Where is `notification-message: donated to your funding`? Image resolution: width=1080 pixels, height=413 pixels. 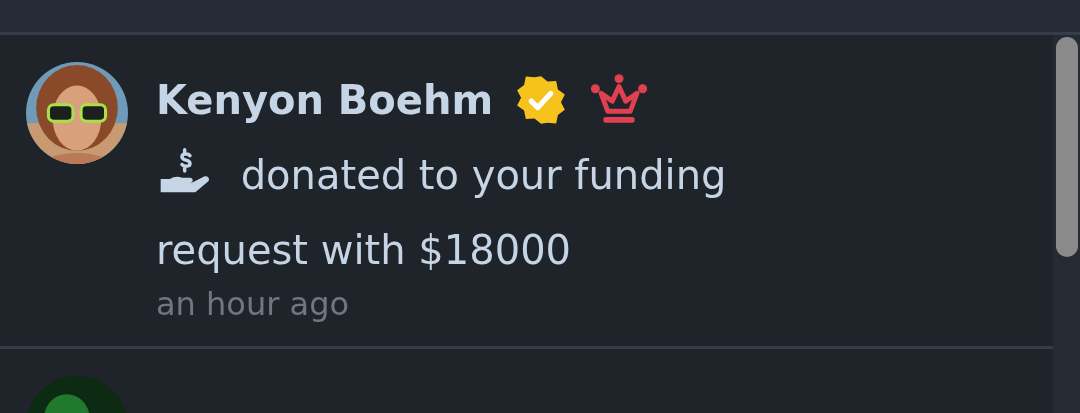 notification-message: donated to your funding is located at coordinates (483, 175).